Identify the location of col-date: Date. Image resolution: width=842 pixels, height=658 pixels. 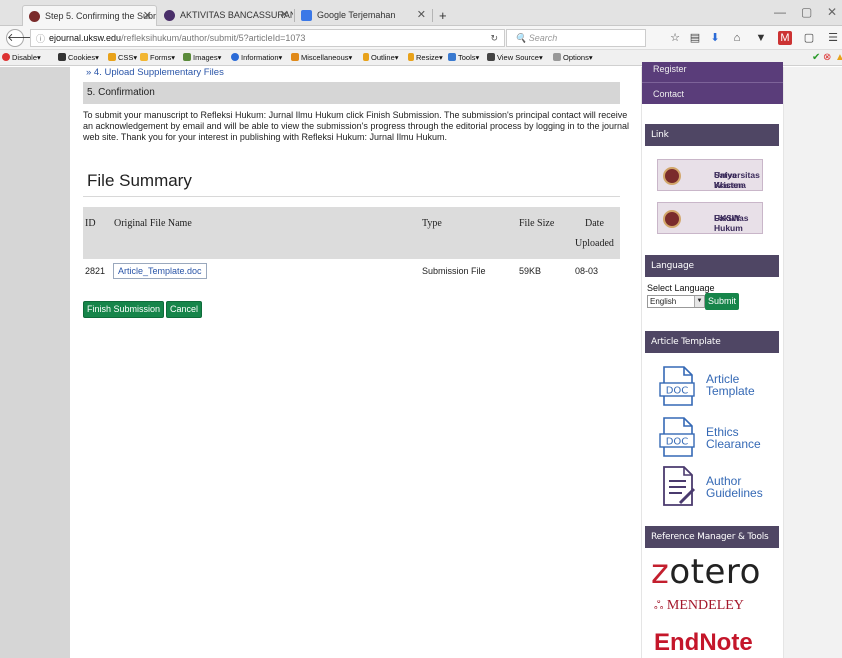
(594, 223).